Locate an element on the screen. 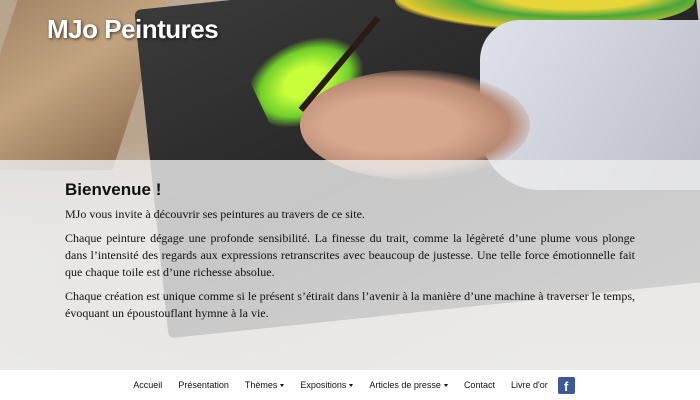 Image resolution: width=700 pixels, height=400 pixels. nav-item-label: Expositions is located at coordinates (323, 385).